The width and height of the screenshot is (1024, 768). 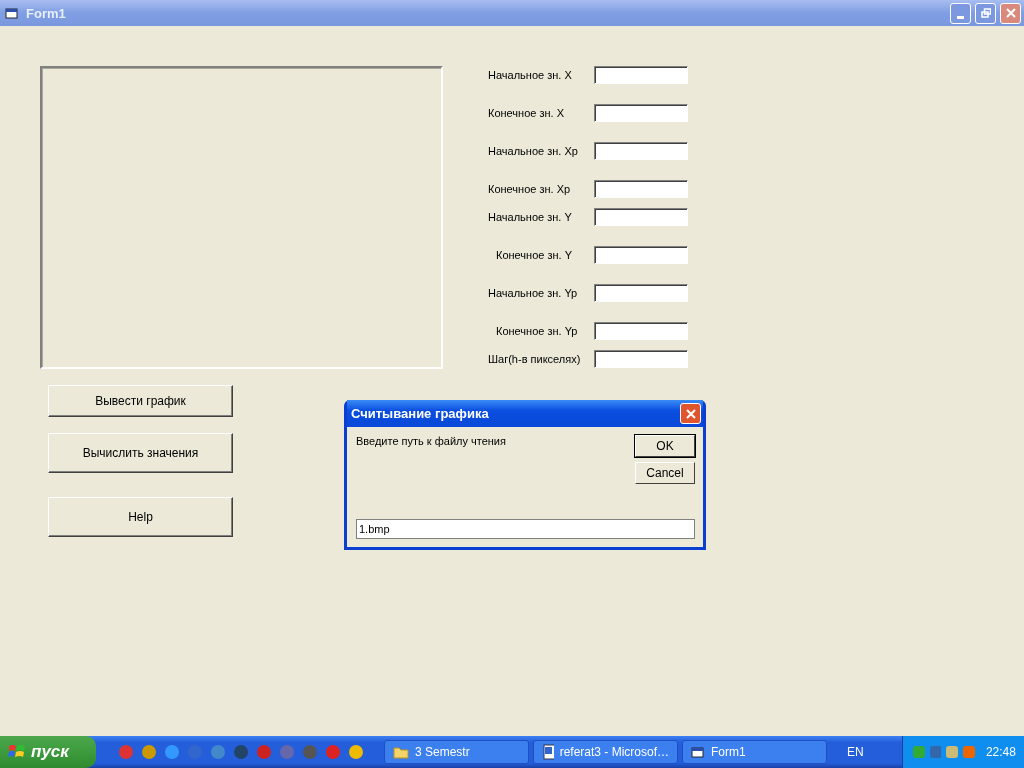 What do you see at coordinates (48, 752) in the screenshot?
I see `start-button: пуск` at bounding box center [48, 752].